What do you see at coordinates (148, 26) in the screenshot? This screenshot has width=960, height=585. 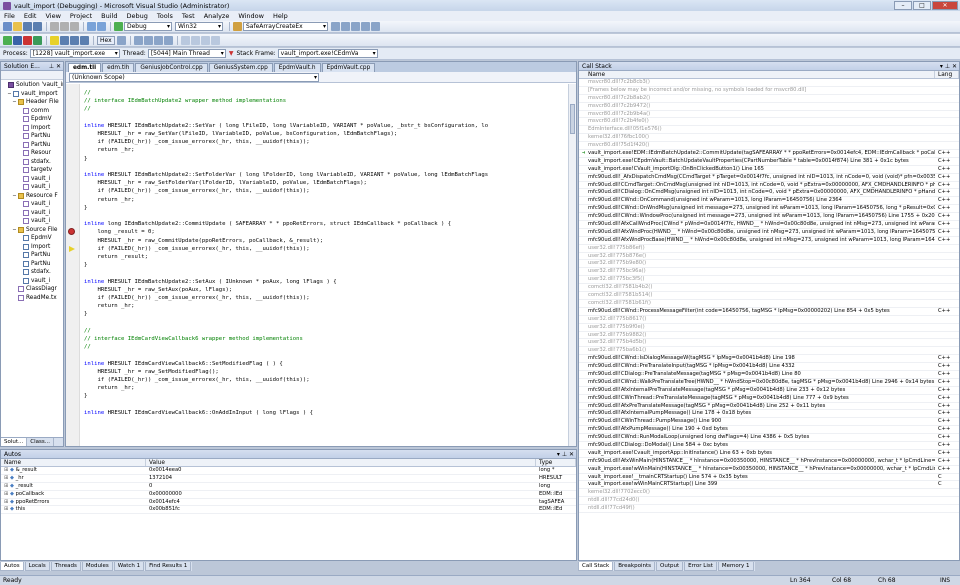 I see `configuration-select: Debug` at bounding box center [148, 26].